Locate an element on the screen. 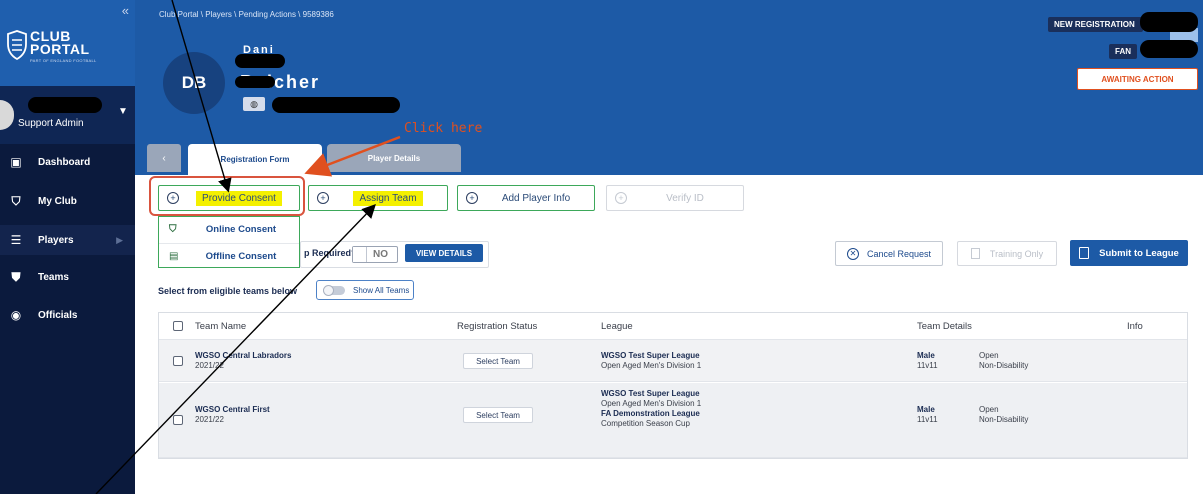 The height and width of the screenshot is (494, 1203). document-icon: ▤ is located at coordinates (174, 256).